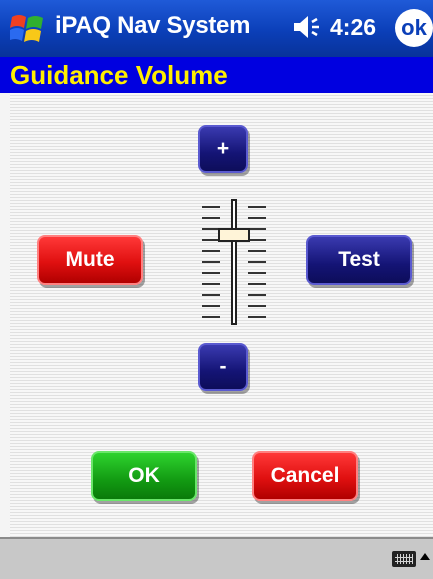 The image size is (433, 579). What do you see at coordinates (223, 149) in the screenshot?
I see `volume-up-button: +` at bounding box center [223, 149].